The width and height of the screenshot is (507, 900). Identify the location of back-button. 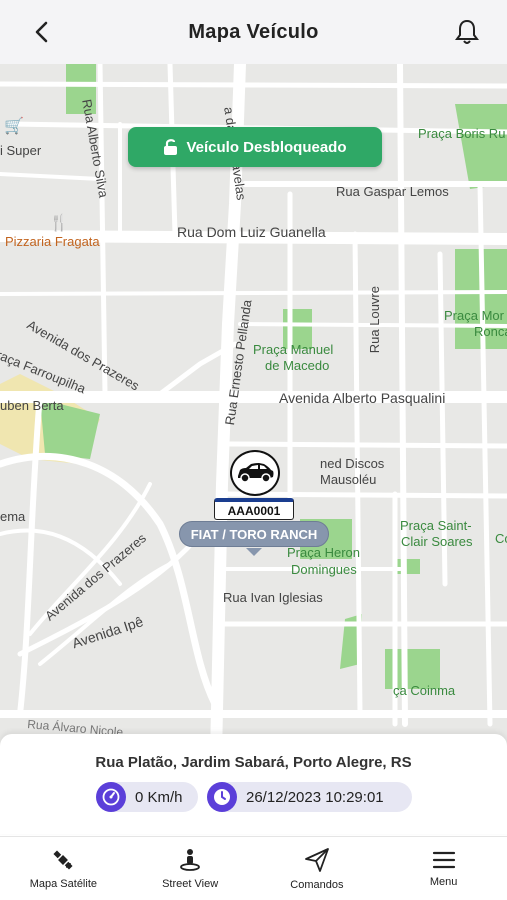
(42, 32).